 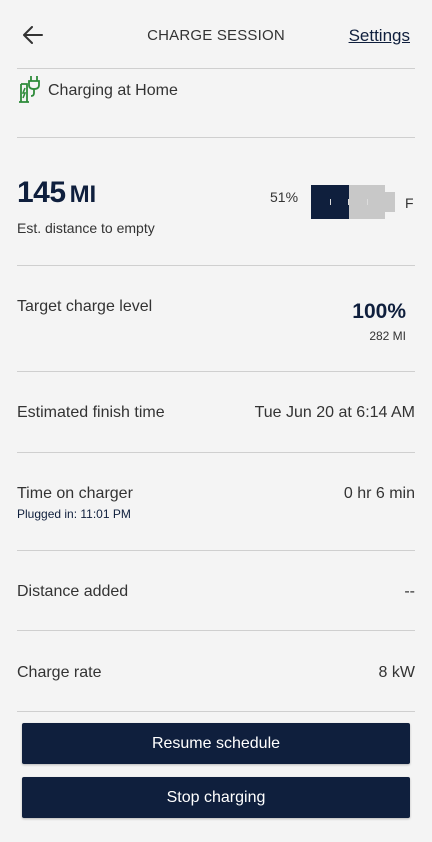 I want to click on range-value: 145, so click(x=41, y=192).